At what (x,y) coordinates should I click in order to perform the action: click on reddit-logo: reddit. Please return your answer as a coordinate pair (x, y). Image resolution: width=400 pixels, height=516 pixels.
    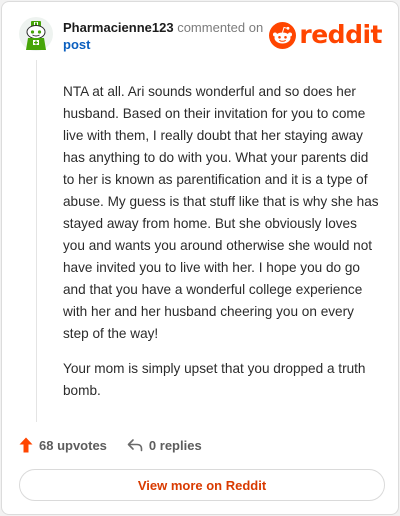
    Looking at the image, I should click on (325, 35).